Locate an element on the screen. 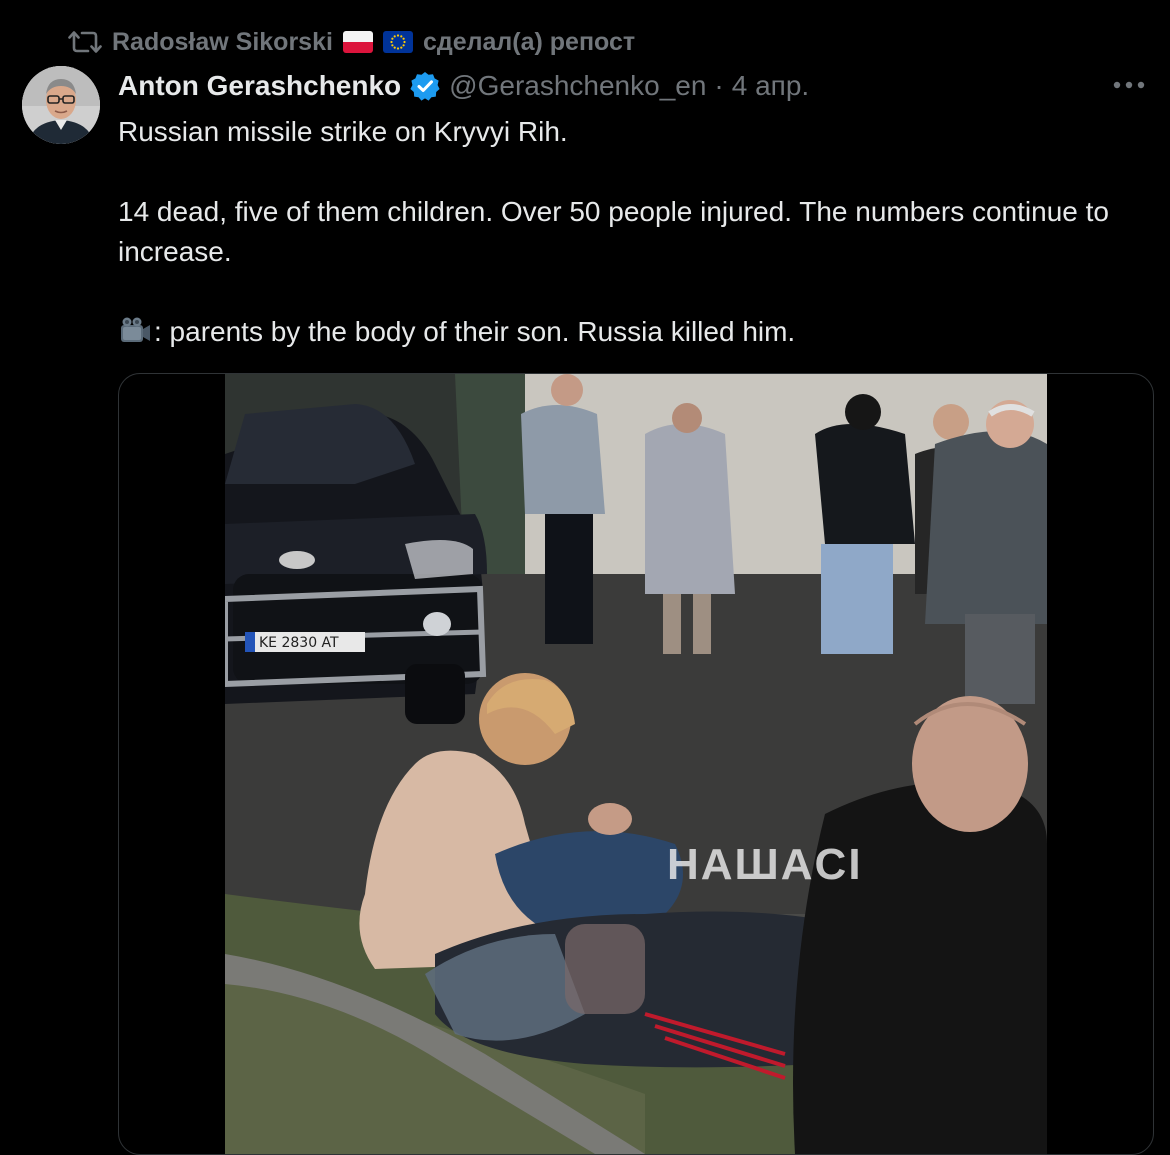 The width and height of the screenshot is (1170, 1155). more-icon is located at coordinates (1129, 85).